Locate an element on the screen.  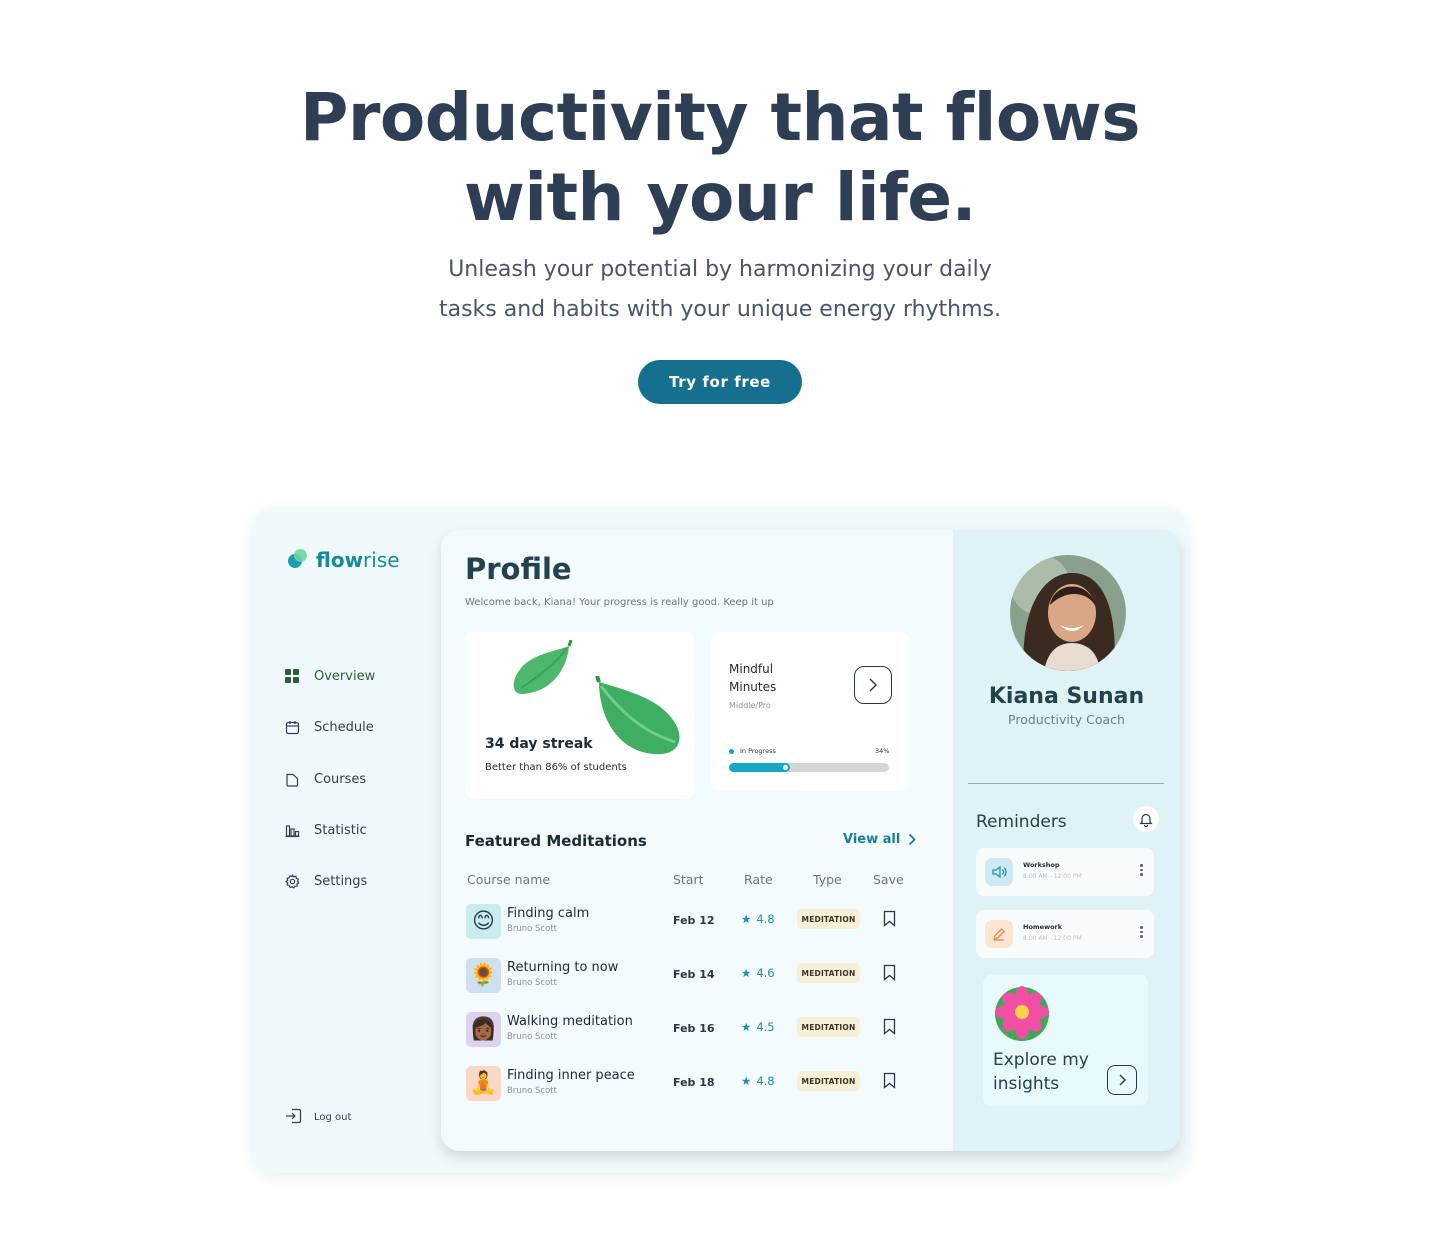
column-header-rate: Rate is located at coordinates (758, 879).